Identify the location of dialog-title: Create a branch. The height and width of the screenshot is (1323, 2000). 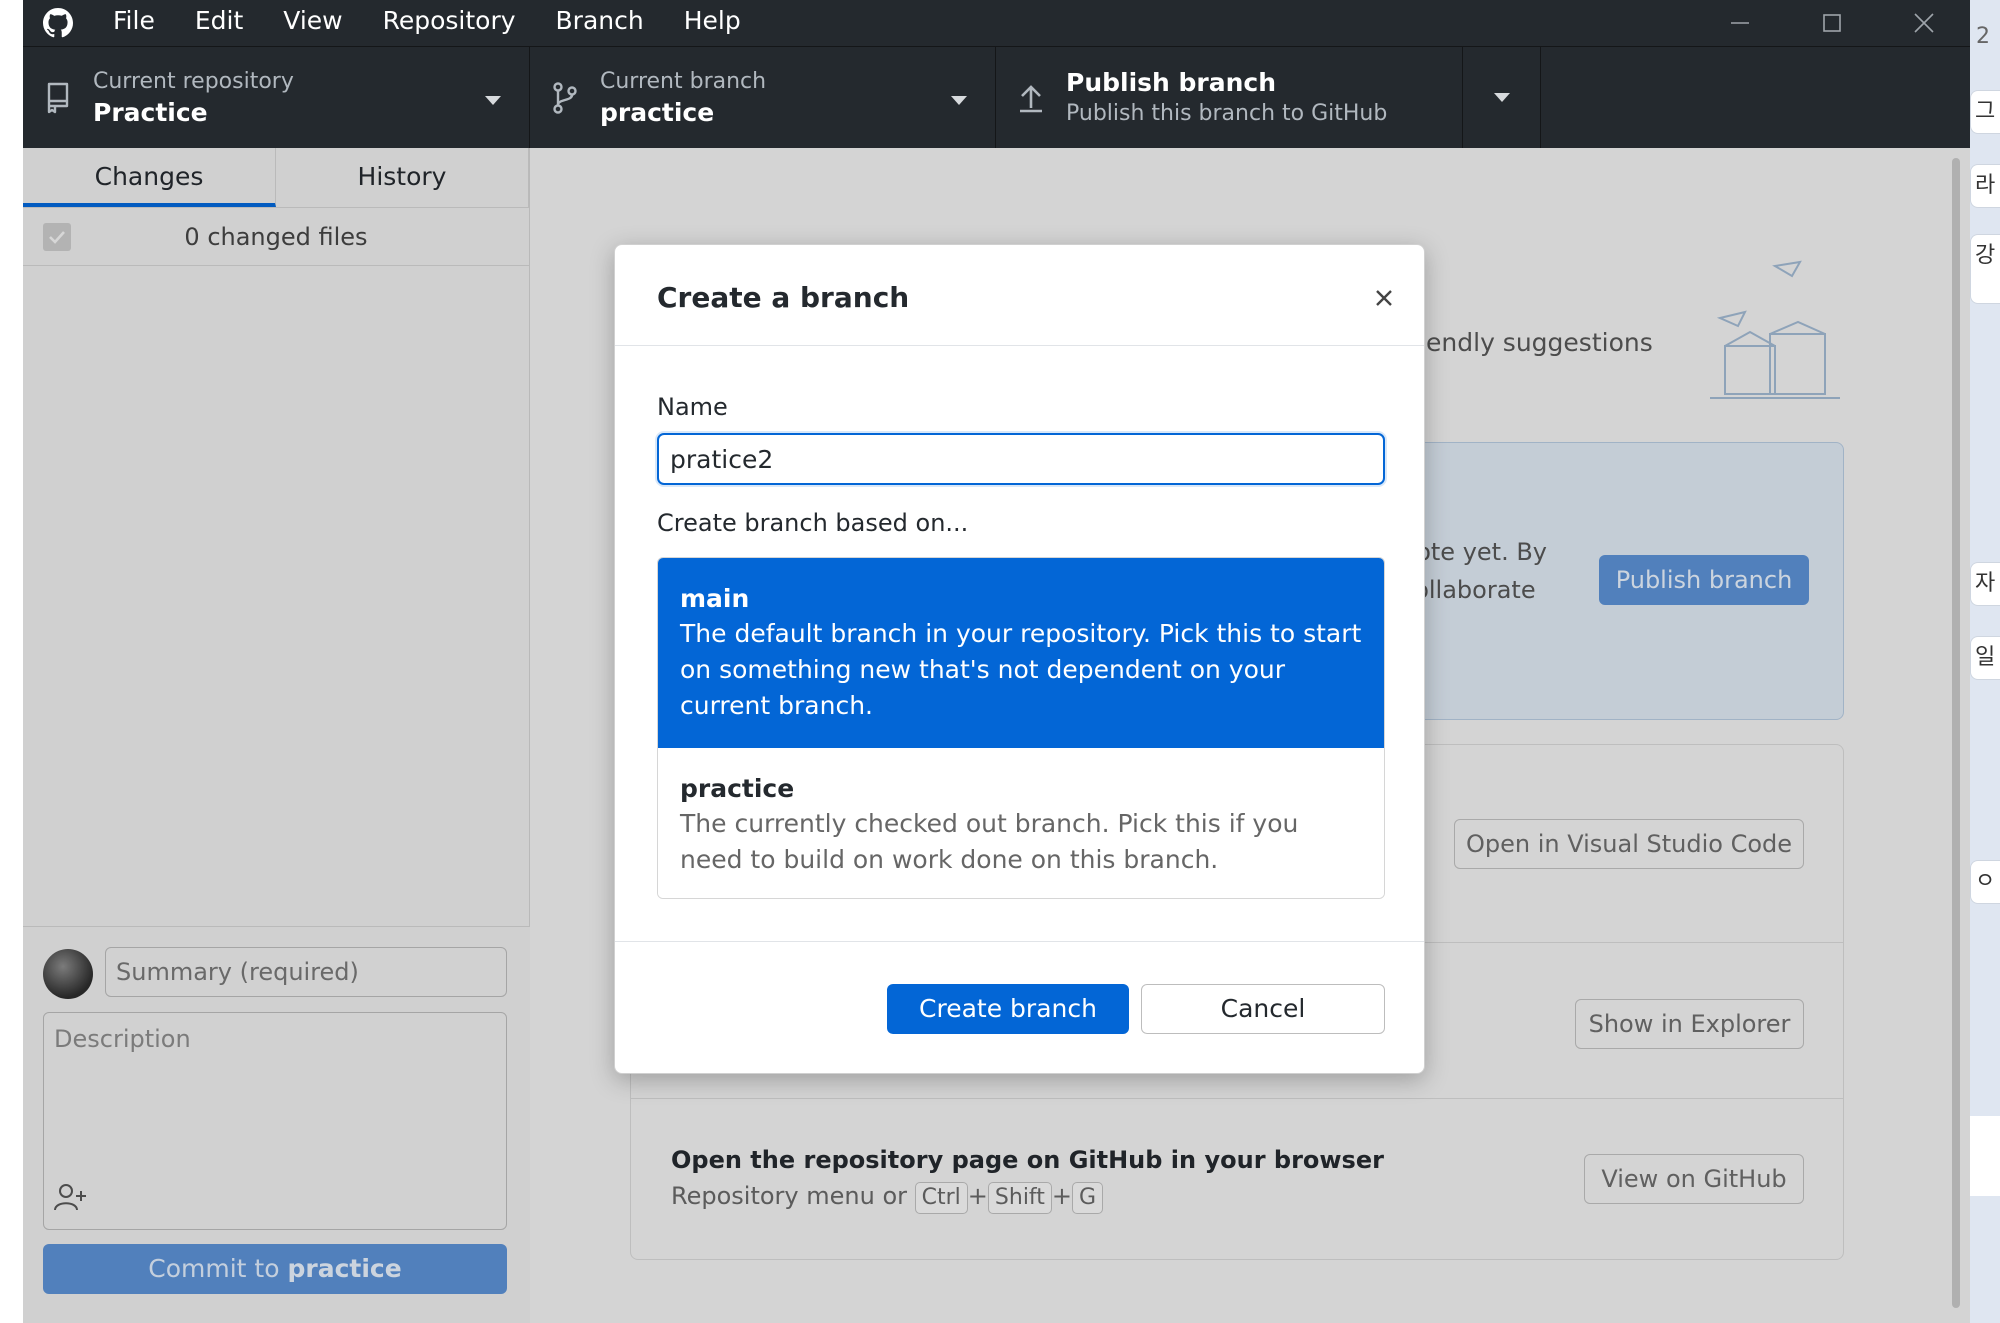
(783, 297).